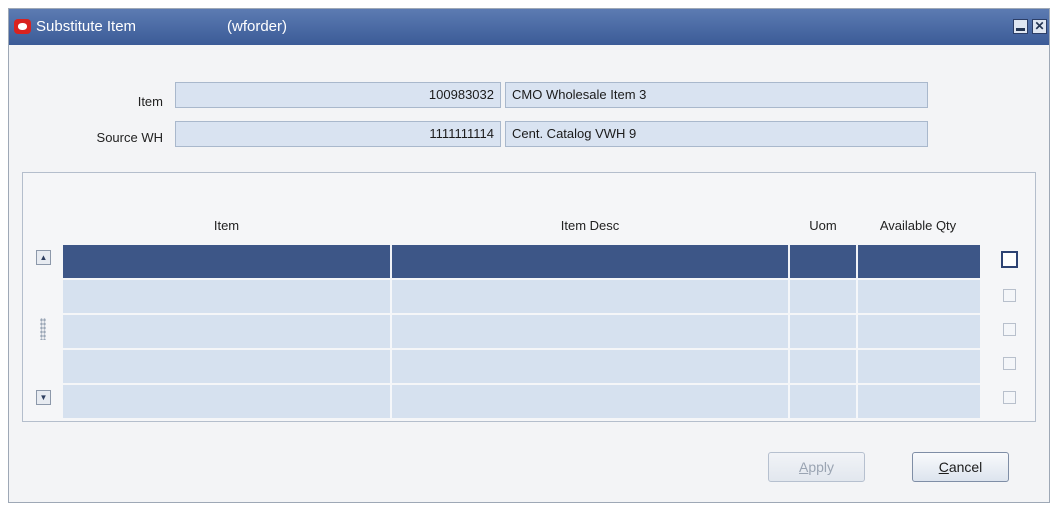 Image resolution: width=1050 pixels, height=510 pixels. I want to click on cancel-mnemonic: C, so click(943, 467).